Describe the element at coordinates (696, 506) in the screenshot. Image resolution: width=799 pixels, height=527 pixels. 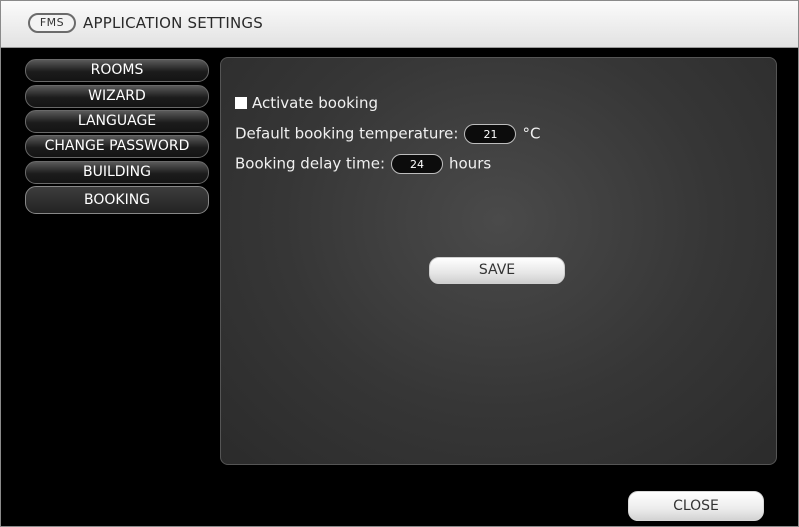
I see `close-button: CLOSE` at that location.